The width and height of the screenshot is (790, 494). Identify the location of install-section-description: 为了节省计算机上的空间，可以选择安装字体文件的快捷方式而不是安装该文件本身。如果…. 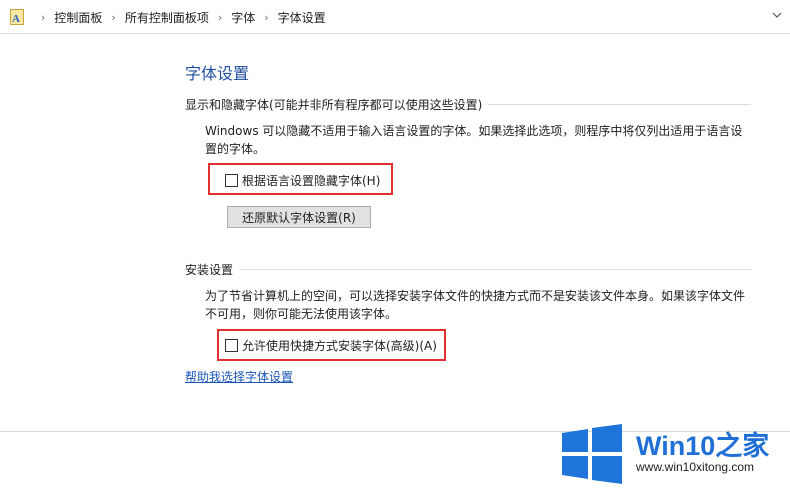
(475, 305).